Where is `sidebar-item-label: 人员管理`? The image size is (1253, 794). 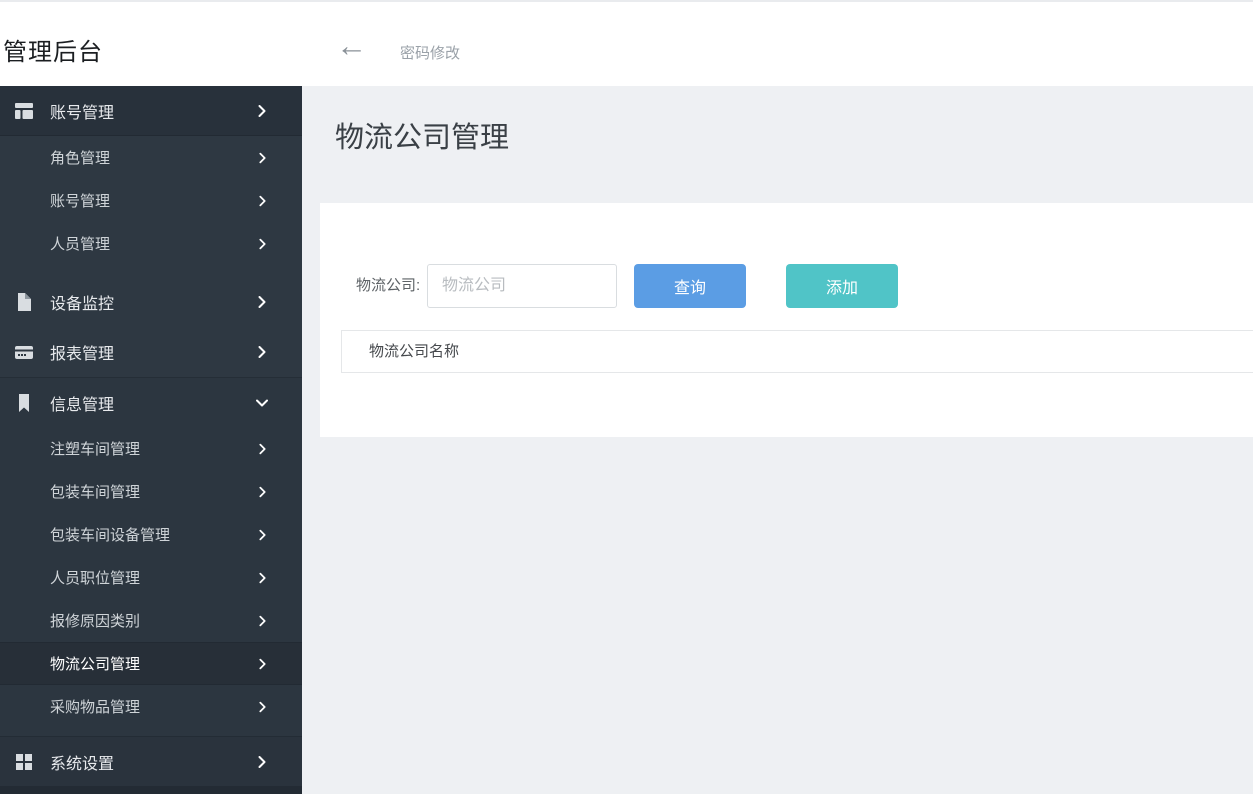 sidebar-item-label: 人员管理 is located at coordinates (80, 244).